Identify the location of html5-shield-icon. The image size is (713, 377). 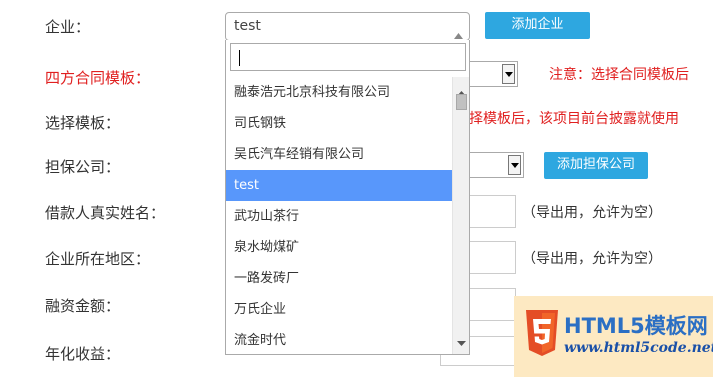
(542, 335).